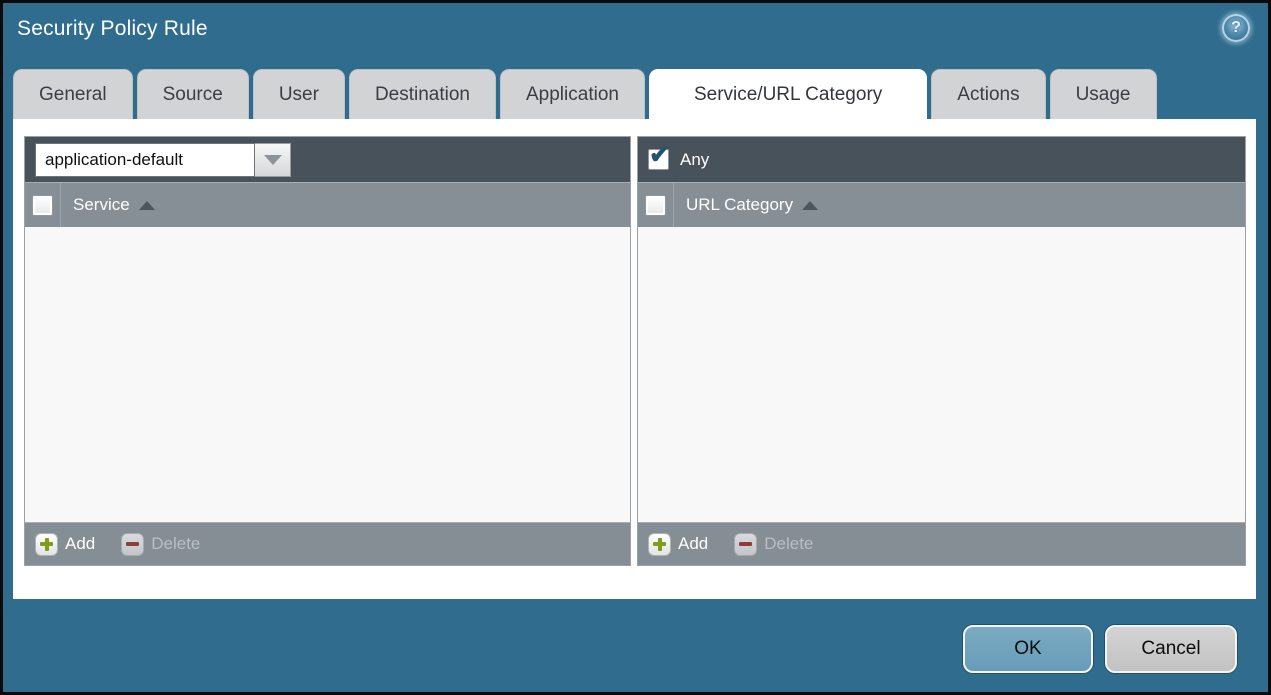  I want to click on service-footer: Add Delete, so click(327, 543).